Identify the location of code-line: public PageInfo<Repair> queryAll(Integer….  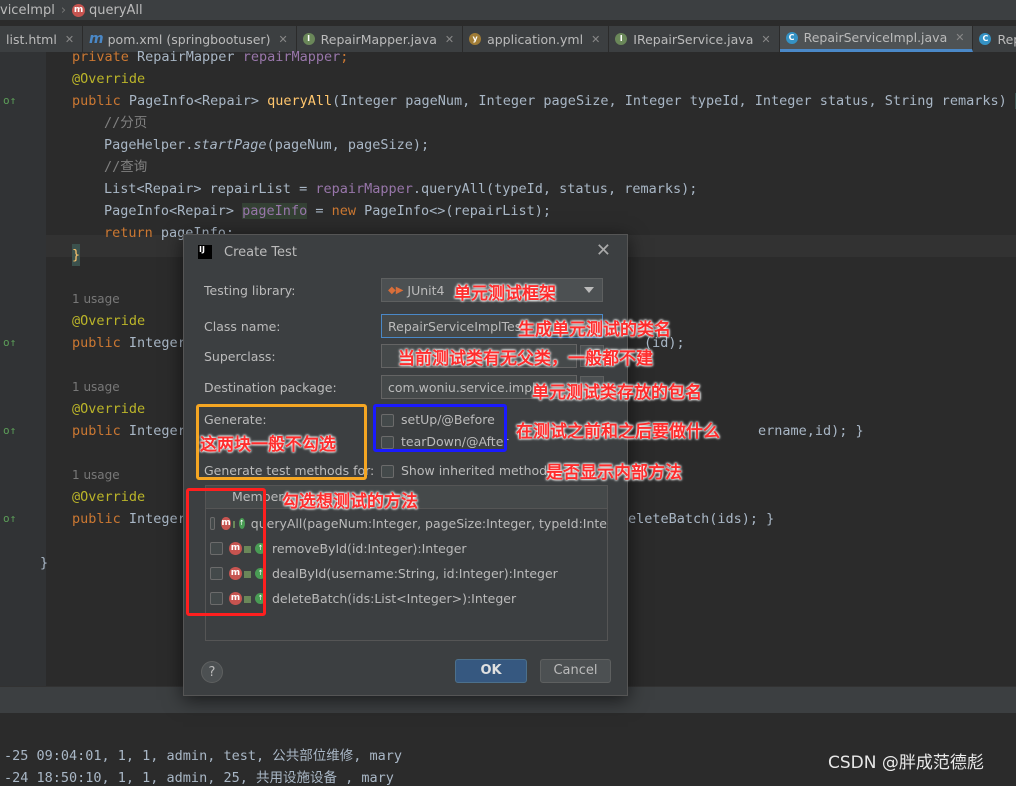
(544, 101).